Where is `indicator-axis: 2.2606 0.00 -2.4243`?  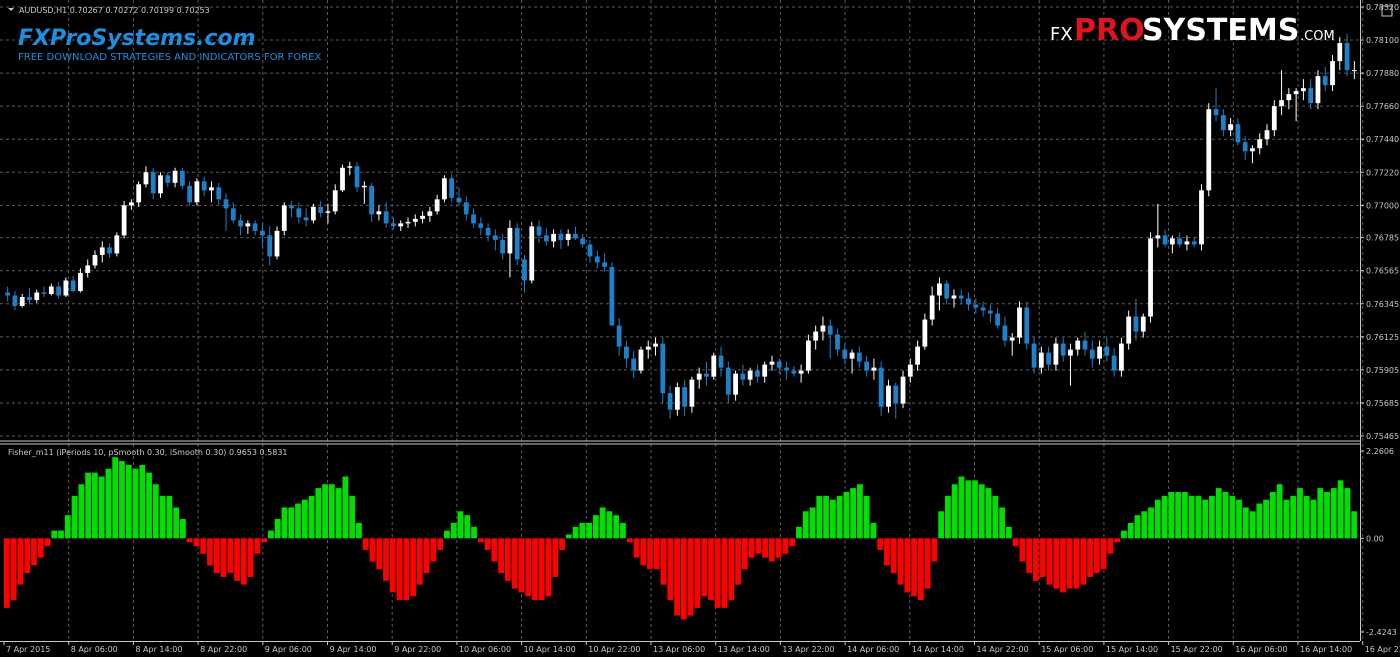
indicator-axis: 2.2606 0.00 -2.4243 is located at coordinates (1378, 542).